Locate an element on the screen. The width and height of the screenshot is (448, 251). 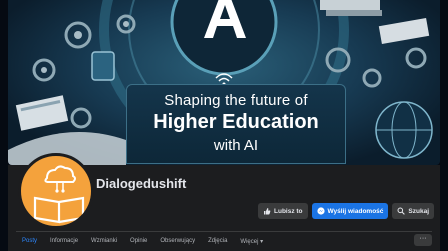
search-icon is located at coordinates (401, 211).